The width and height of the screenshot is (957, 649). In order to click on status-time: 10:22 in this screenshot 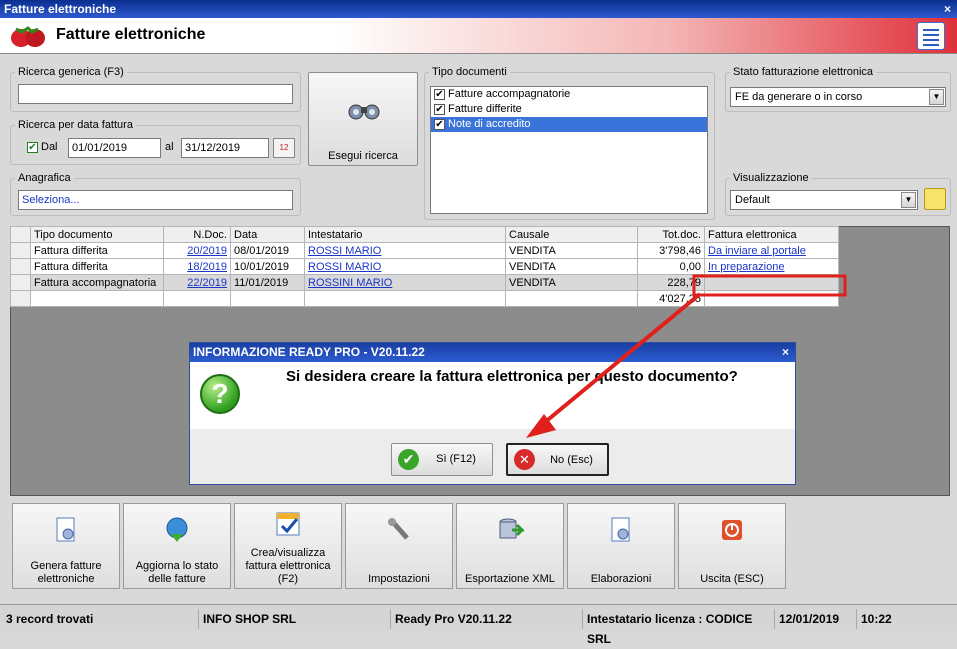, I will do `click(894, 619)`.